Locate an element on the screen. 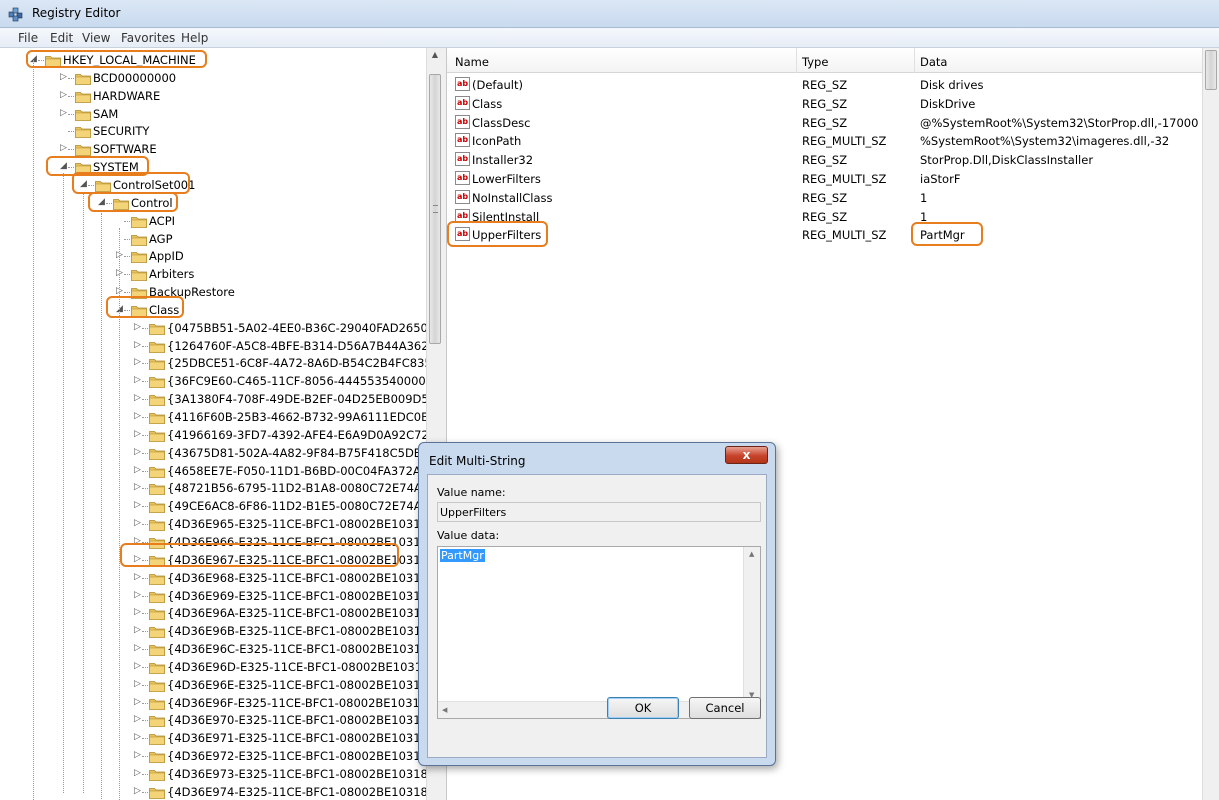 The height and width of the screenshot is (800, 1219). value-row: ab Class REG_SZ DiskDrive is located at coordinates (827, 103).